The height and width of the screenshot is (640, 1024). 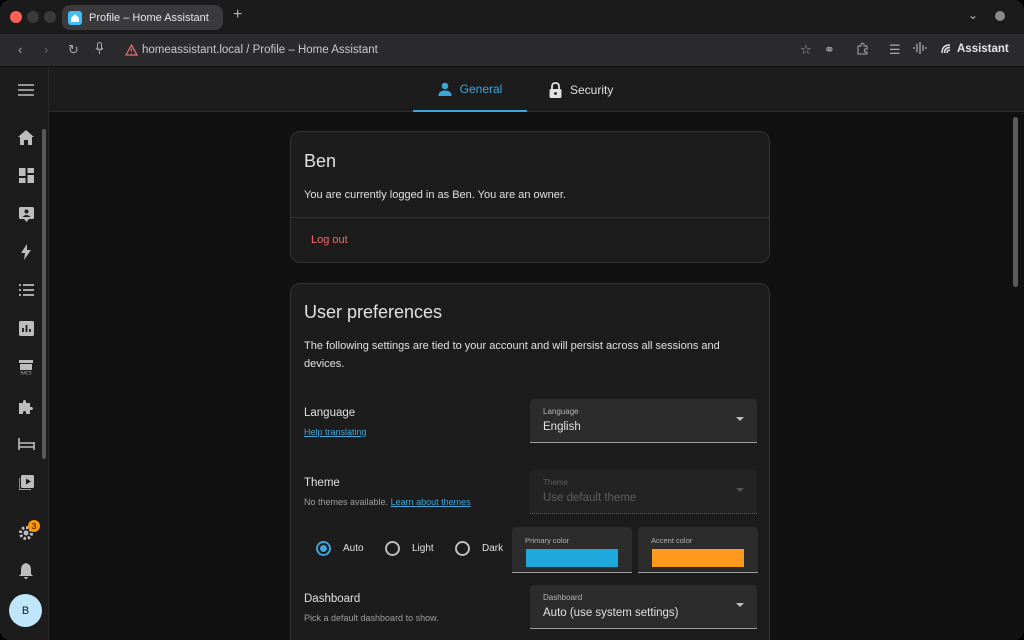 I want to click on assistant-button: Assistant, so click(x=974, y=49).